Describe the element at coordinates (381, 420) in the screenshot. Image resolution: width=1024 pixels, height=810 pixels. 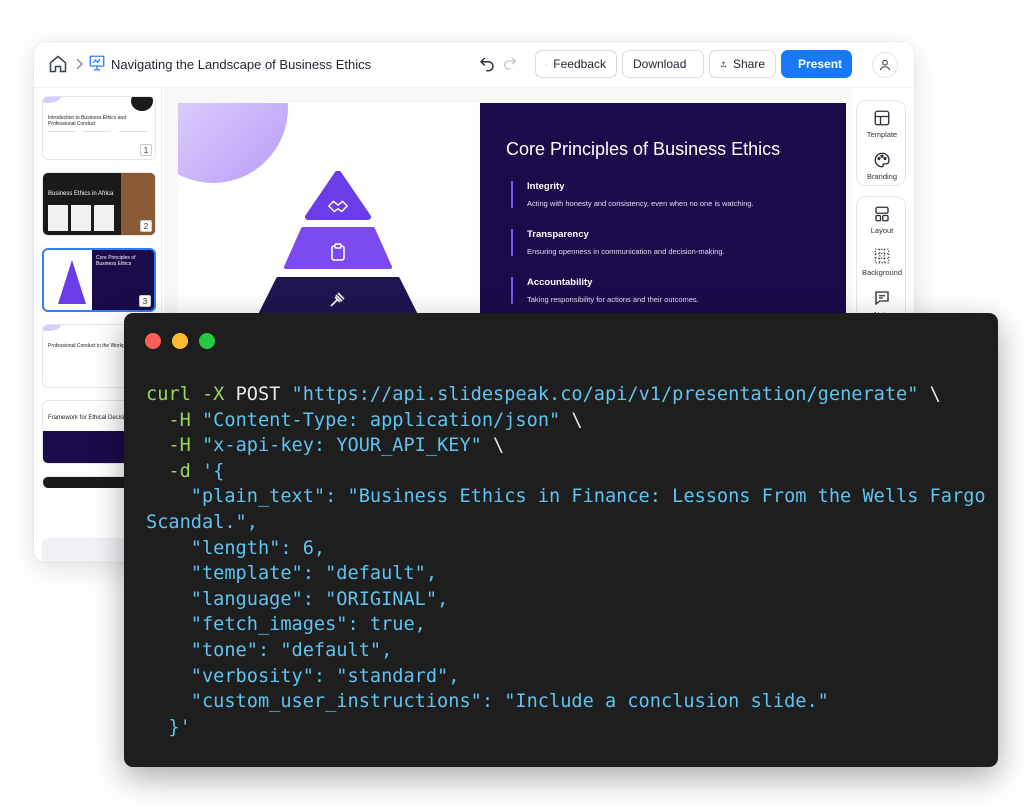
I see `code-string: "Content-Type: application/json"` at that location.